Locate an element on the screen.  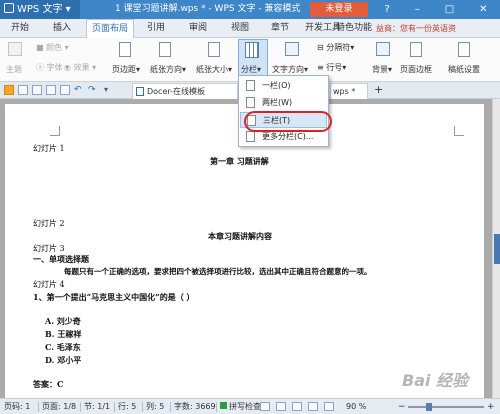
menu-page-layout: 页面布局 is located at coordinates (110, 29).